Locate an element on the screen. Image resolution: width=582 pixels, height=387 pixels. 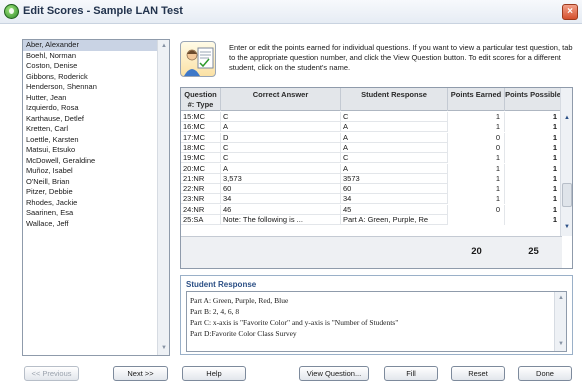
cell-correct-answer: 34 is located at coordinates (281, 199).